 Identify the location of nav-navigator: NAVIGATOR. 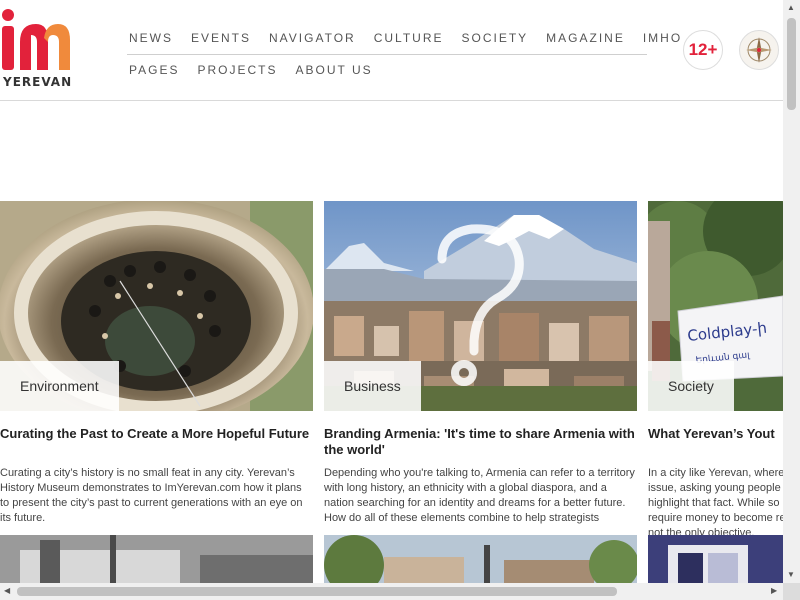
(312, 38).